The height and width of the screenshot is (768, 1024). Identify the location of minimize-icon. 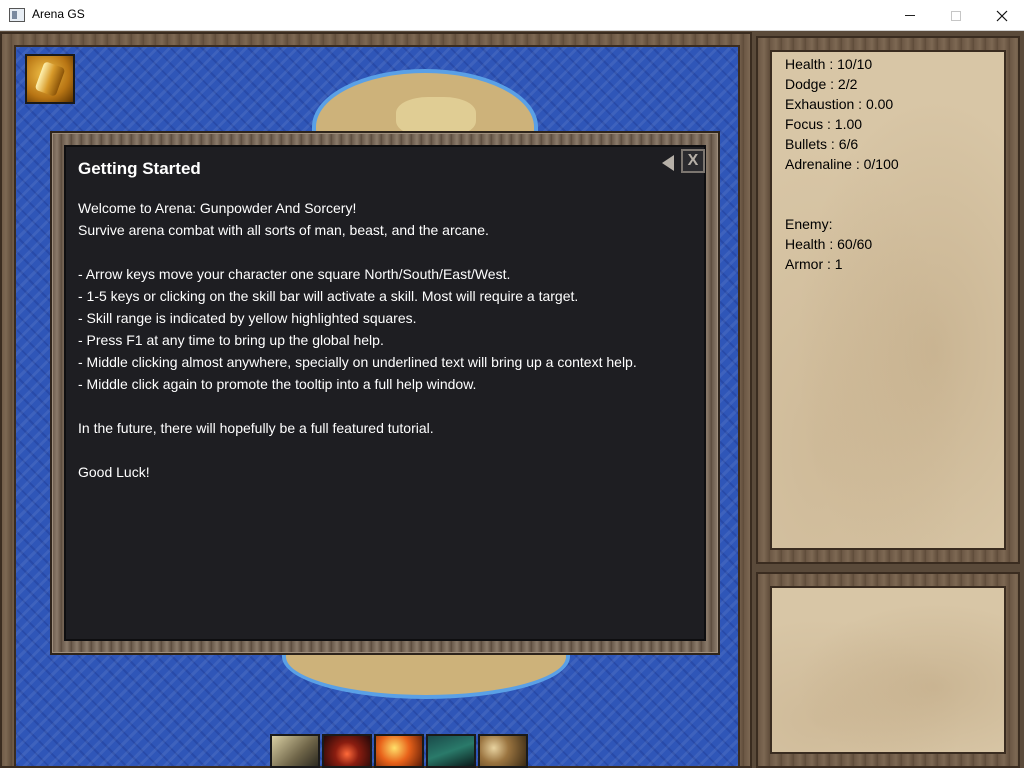
(910, 15).